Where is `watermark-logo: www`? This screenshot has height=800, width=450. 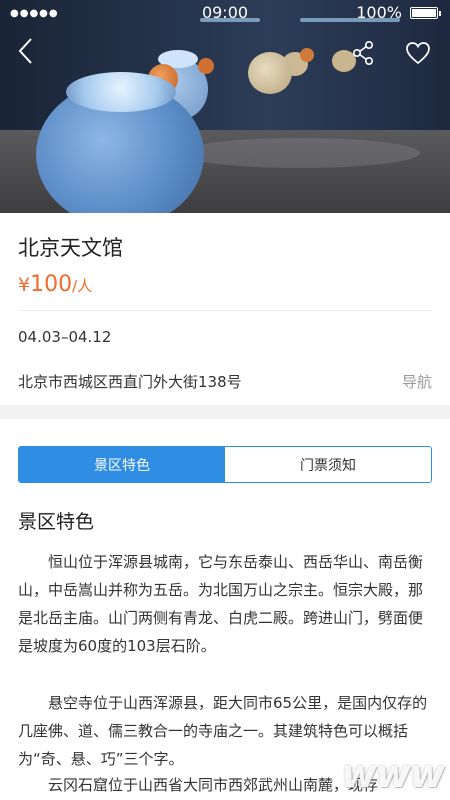 watermark-logo: www is located at coordinates (393, 774).